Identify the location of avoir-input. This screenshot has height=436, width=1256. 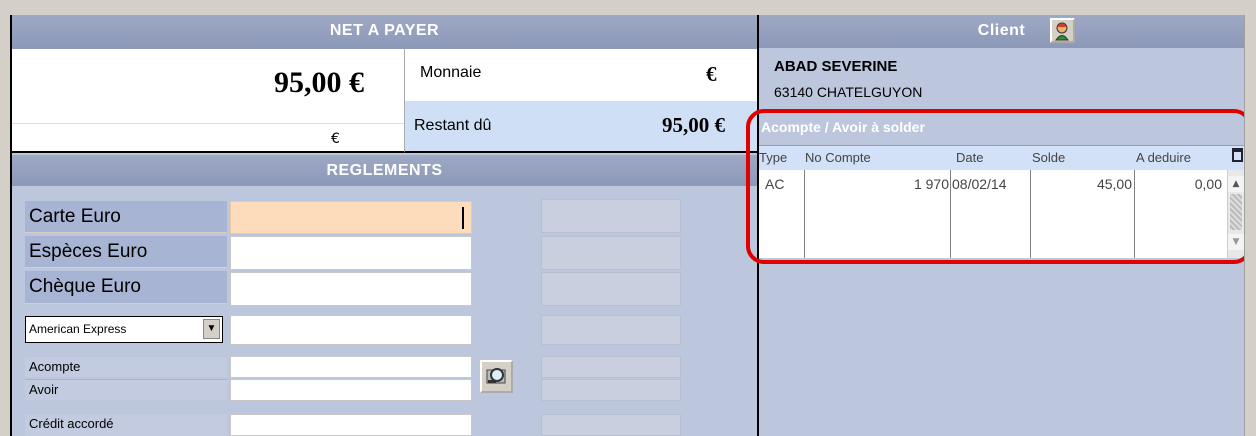
(351, 390).